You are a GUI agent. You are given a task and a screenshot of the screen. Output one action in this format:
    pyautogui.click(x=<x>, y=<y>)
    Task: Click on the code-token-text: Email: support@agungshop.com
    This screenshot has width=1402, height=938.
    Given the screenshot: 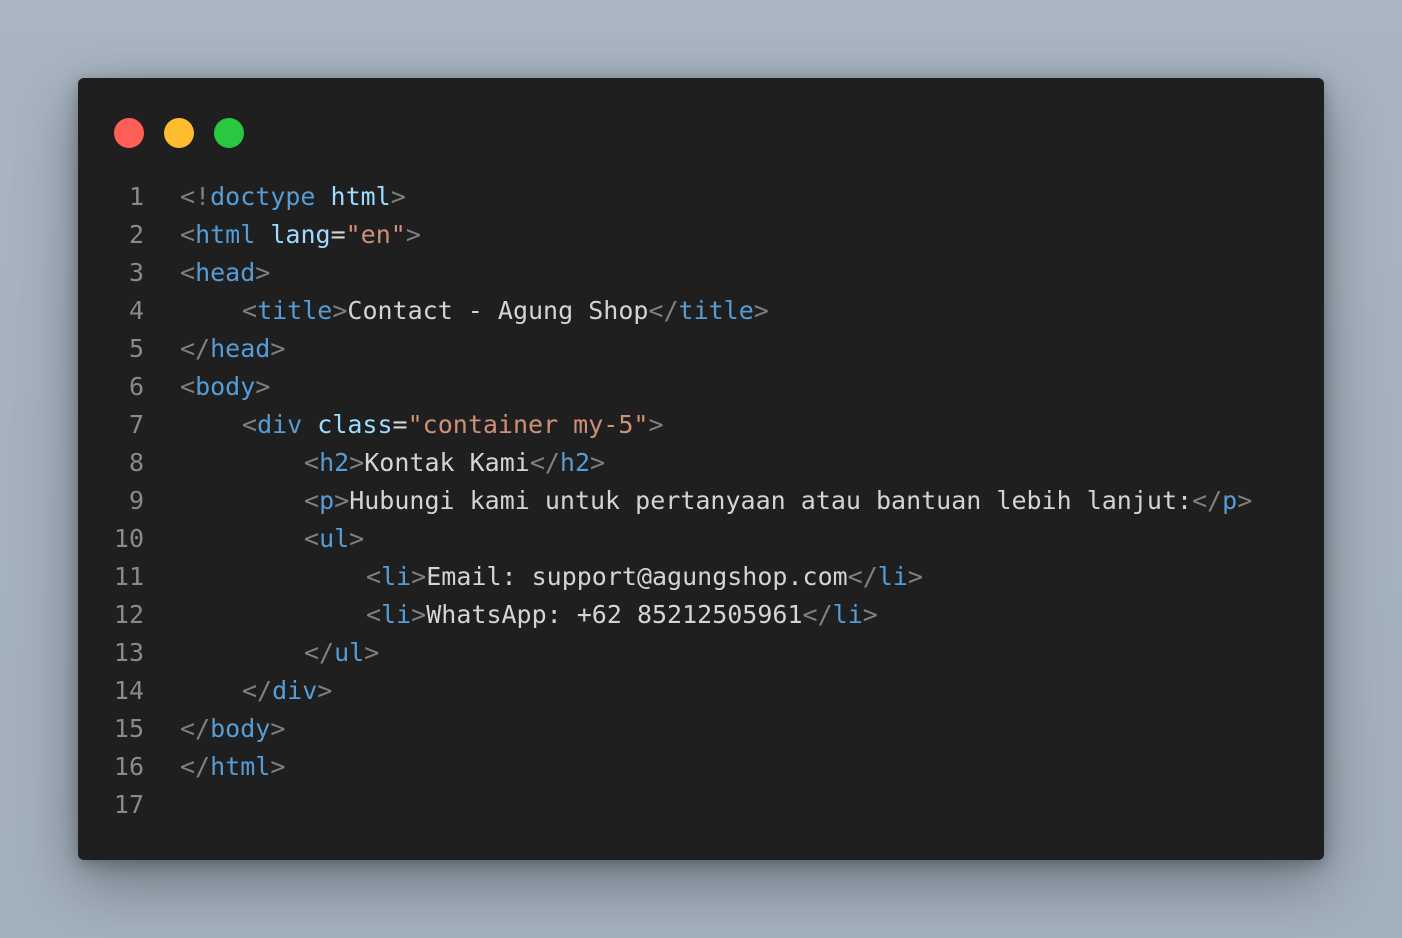 What is the action you would take?
    pyautogui.click(x=637, y=576)
    